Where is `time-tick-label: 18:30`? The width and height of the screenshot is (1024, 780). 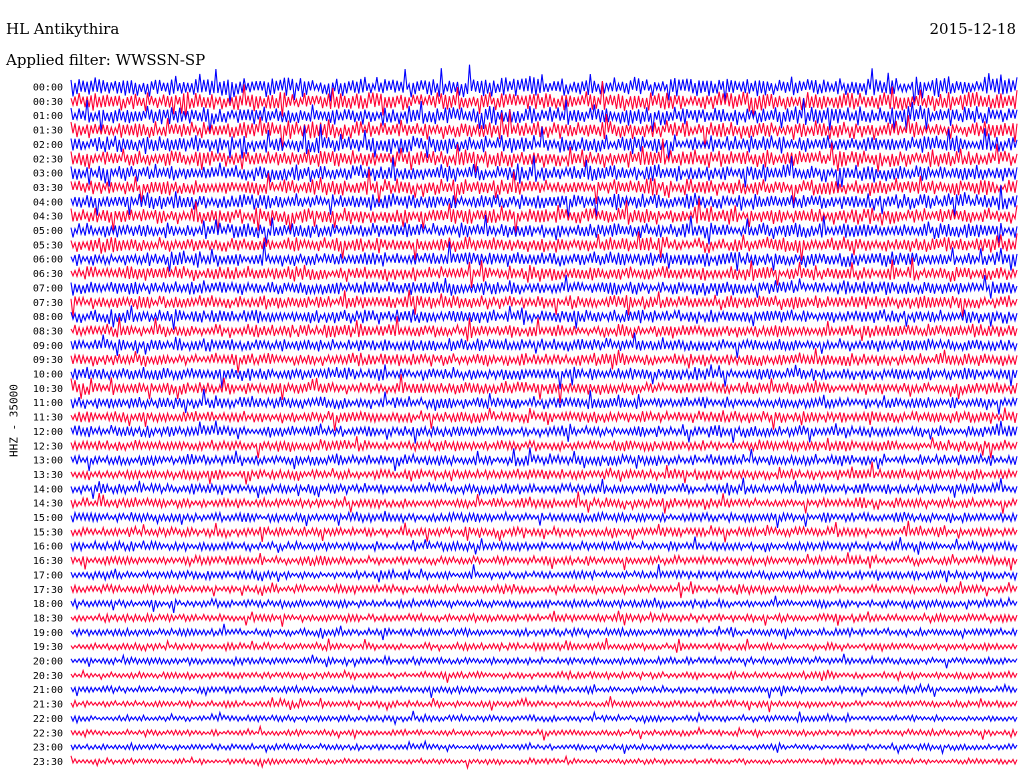
time-tick-label: 18:30 is located at coordinates (48, 618).